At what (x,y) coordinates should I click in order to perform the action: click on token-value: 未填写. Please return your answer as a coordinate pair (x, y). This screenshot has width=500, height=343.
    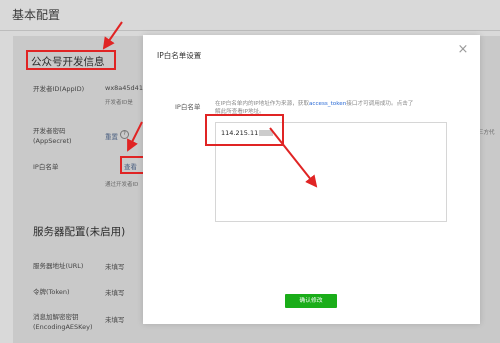
    Looking at the image, I should click on (115, 293).